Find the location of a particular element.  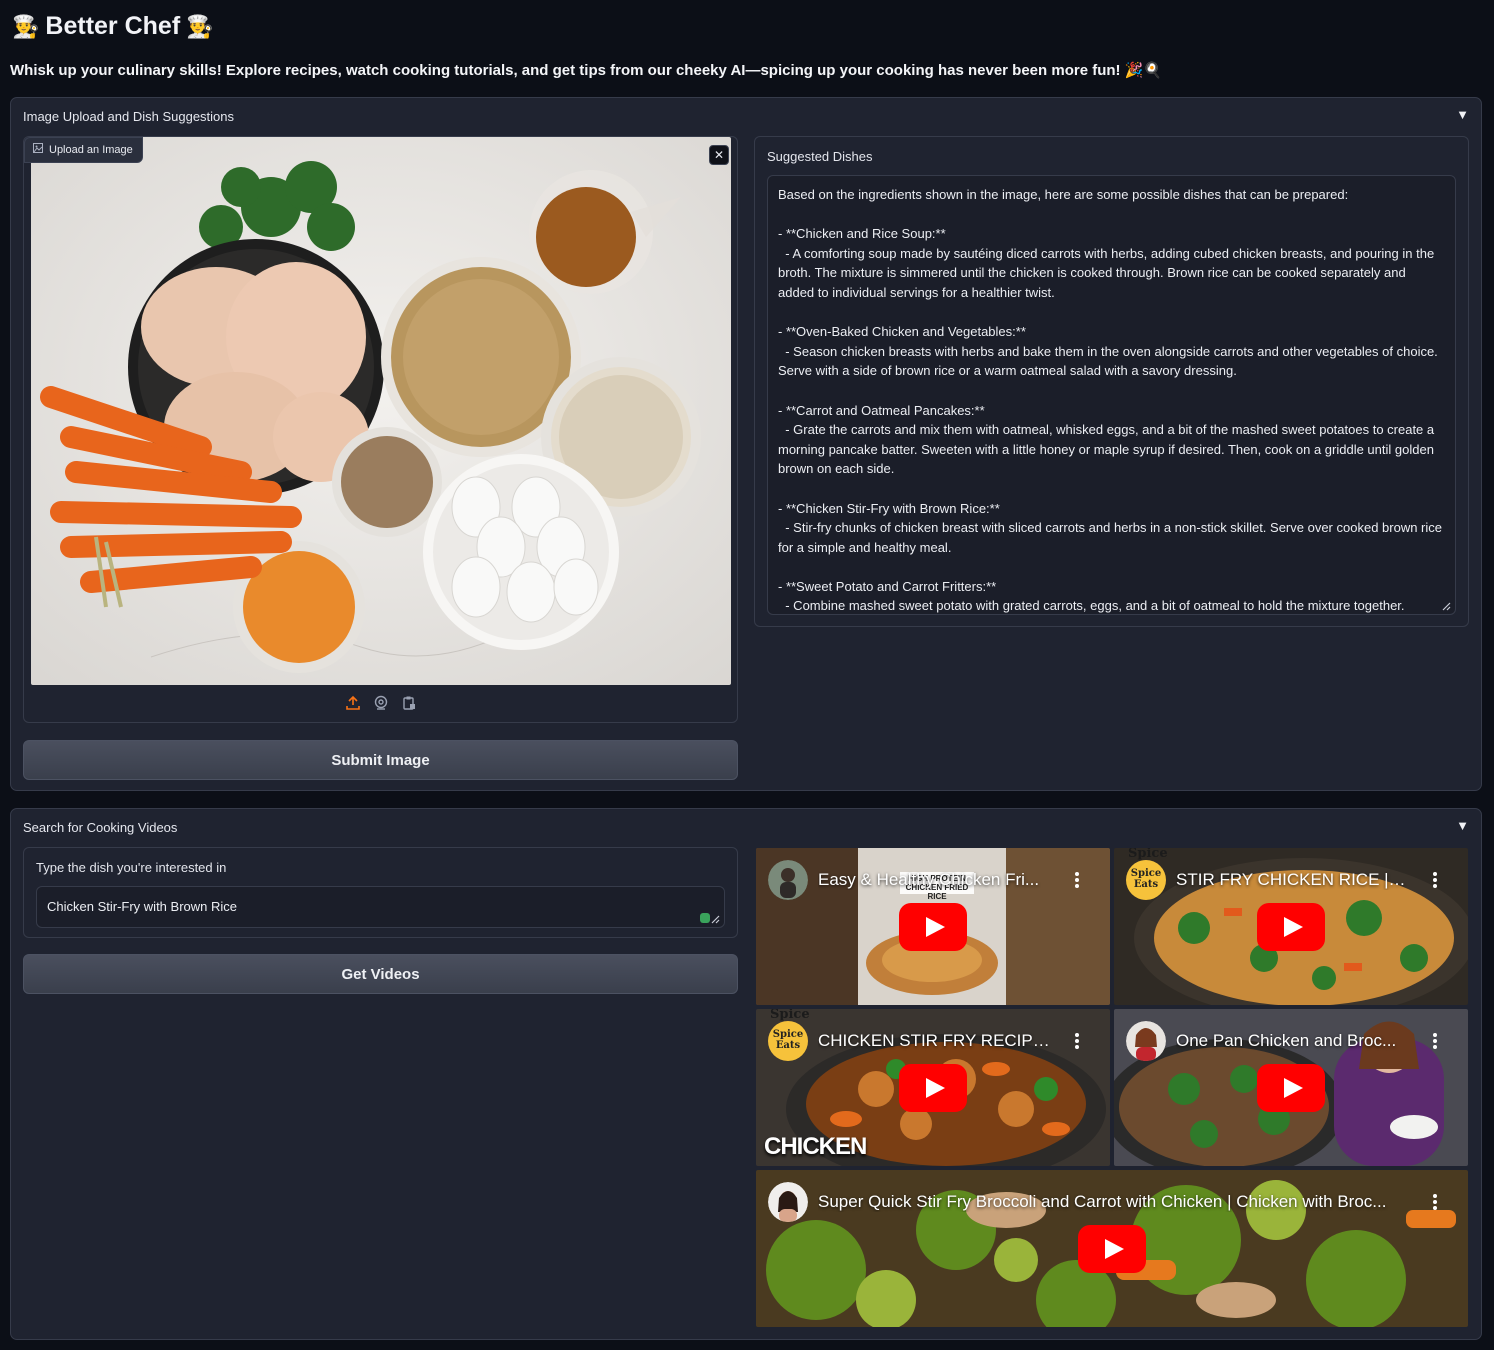

suggested-dishes-label: Suggested Dishes is located at coordinates (820, 156).